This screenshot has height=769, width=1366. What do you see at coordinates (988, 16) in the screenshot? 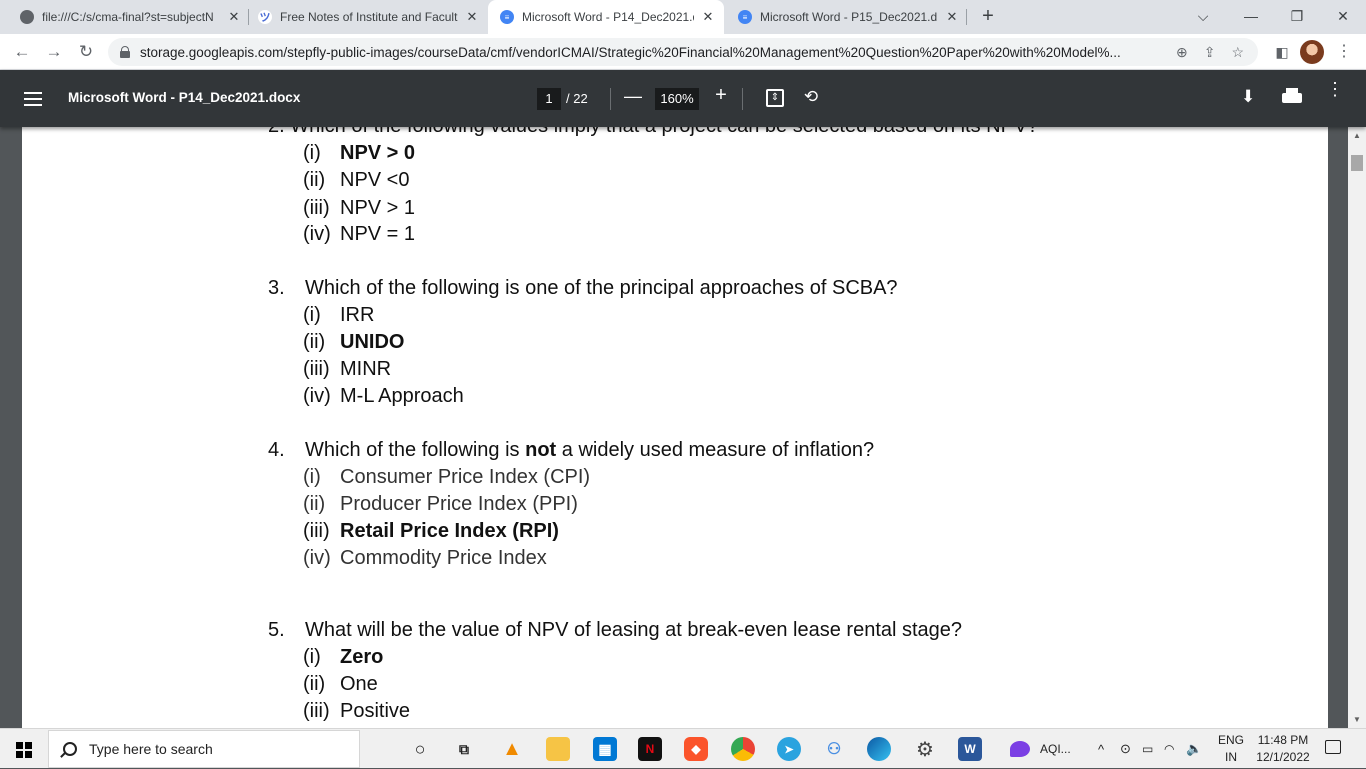
I see `new-tab-button: +` at bounding box center [988, 16].